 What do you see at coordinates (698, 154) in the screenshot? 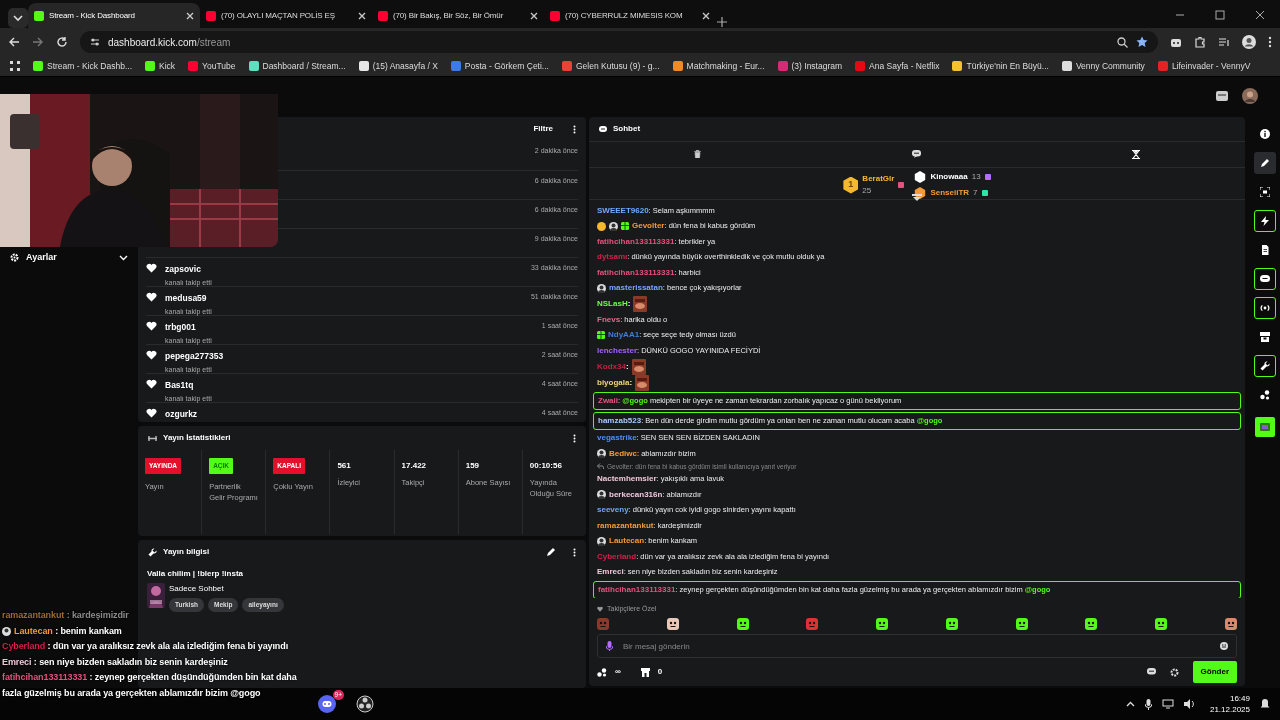
I see `trash-icon` at bounding box center [698, 154].